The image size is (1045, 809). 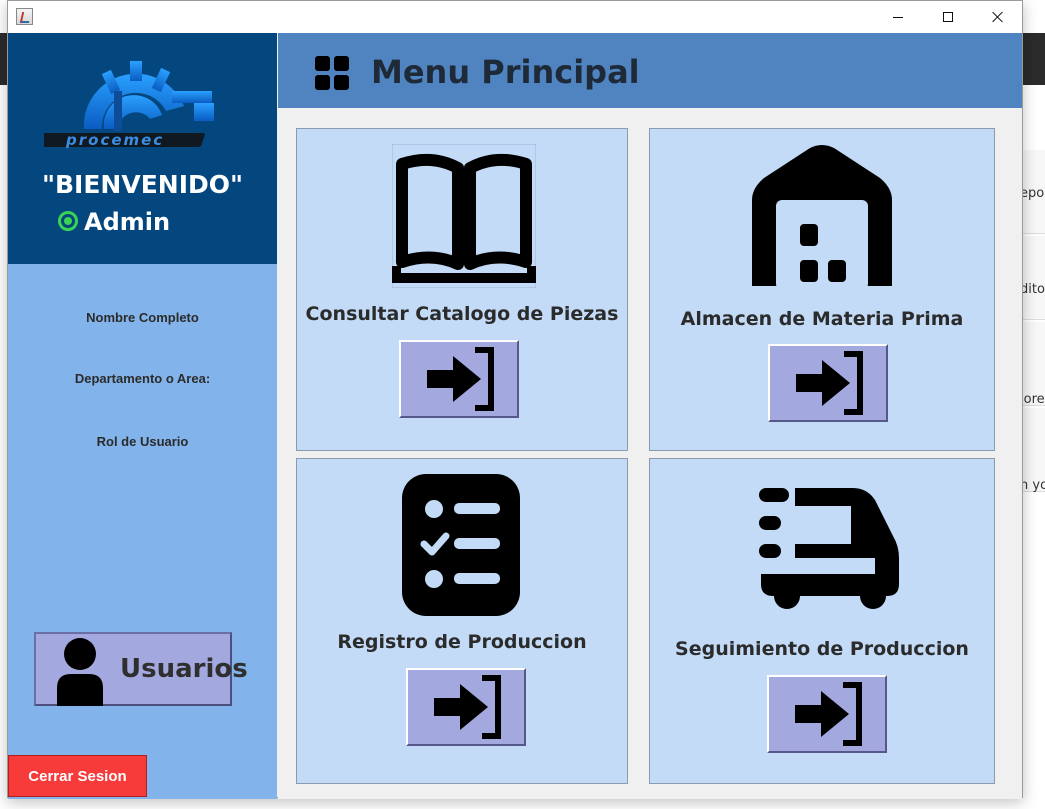 What do you see at coordinates (80, 672) in the screenshot?
I see `user-icon` at bounding box center [80, 672].